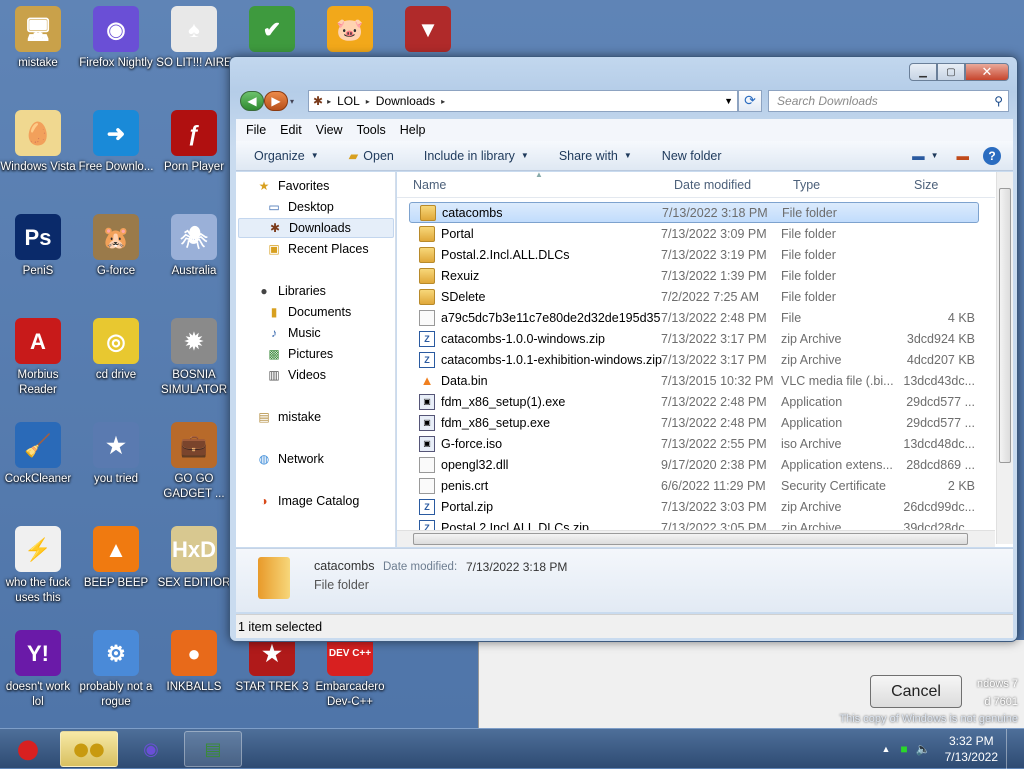 Image resolution: width=1024 pixels, height=769 pixels. What do you see at coordinates (694, 212) in the screenshot?
I see `file-row: catacombs 7/13/2022 3:18 PM File folder` at bounding box center [694, 212].